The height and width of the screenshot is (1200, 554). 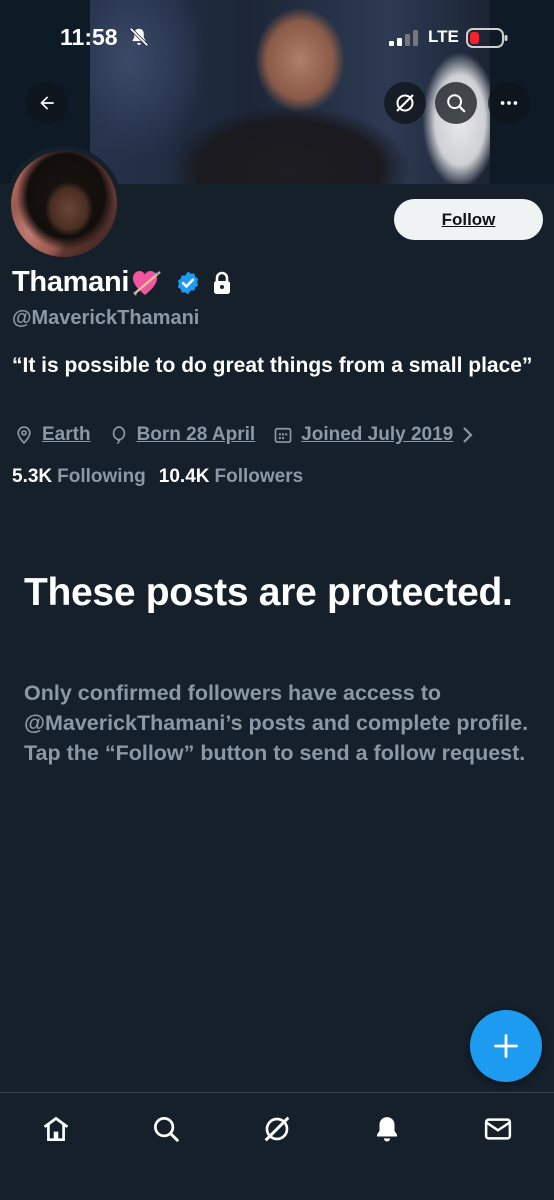 What do you see at coordinates (106, 318) in the screenshot?
I see `profile-handle: @MaverickThamani` at bounding box center [106, 318].